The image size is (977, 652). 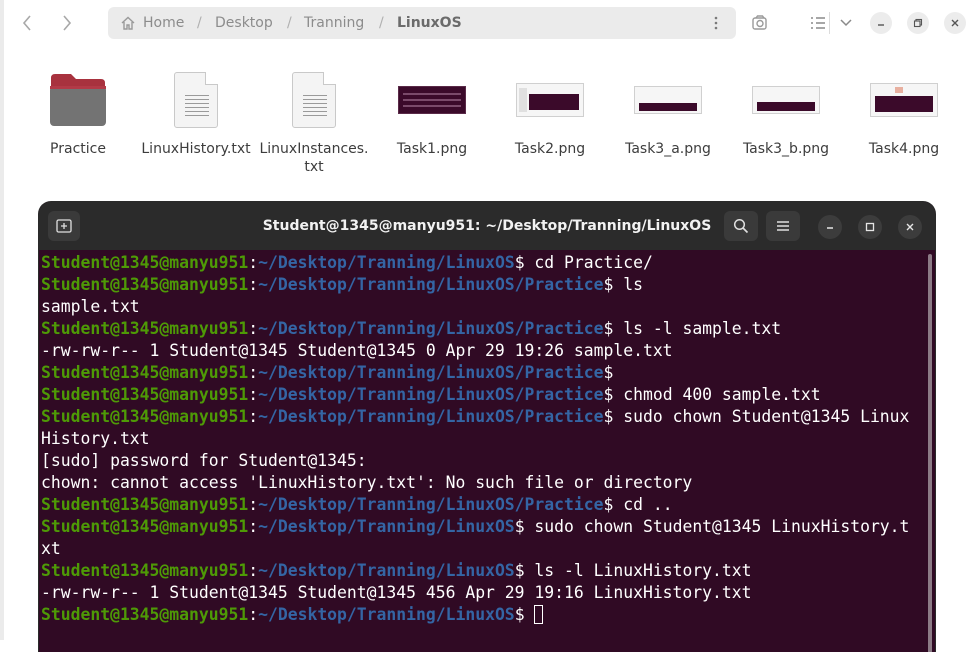 What do you see at coordinates (196, 113) in the screenshot?
I see `file-item-linuxhistory: LinuxHistory.txt` at bounding box center [196, 113].